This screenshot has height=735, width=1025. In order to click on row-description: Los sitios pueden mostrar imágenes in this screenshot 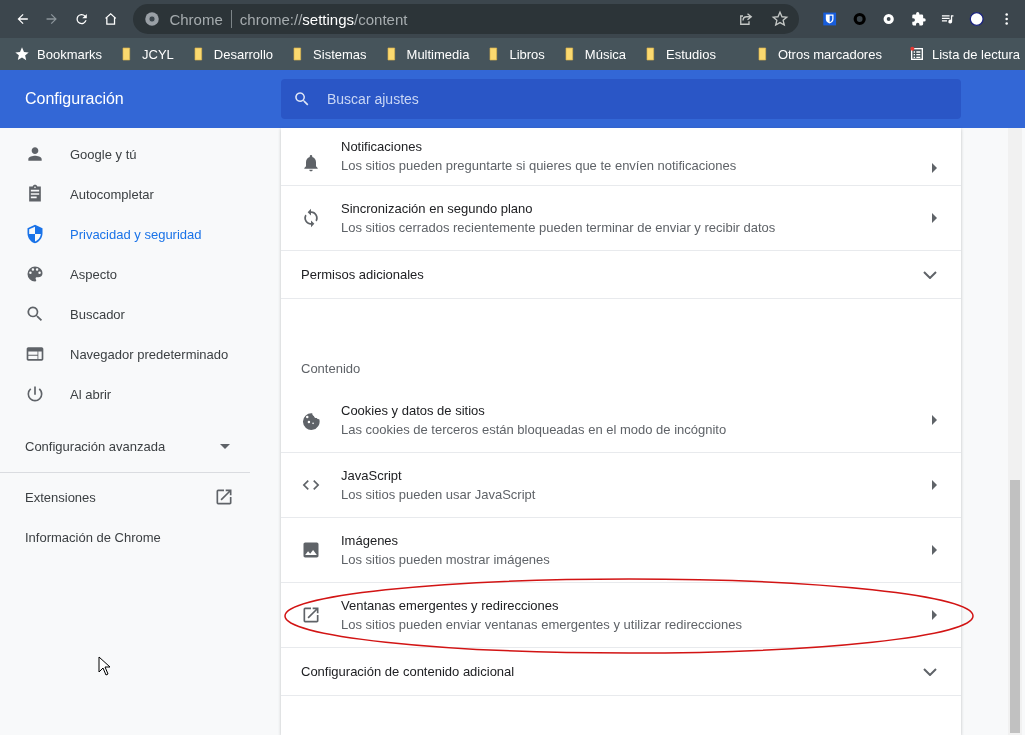, I will do `click(446, 559)`.